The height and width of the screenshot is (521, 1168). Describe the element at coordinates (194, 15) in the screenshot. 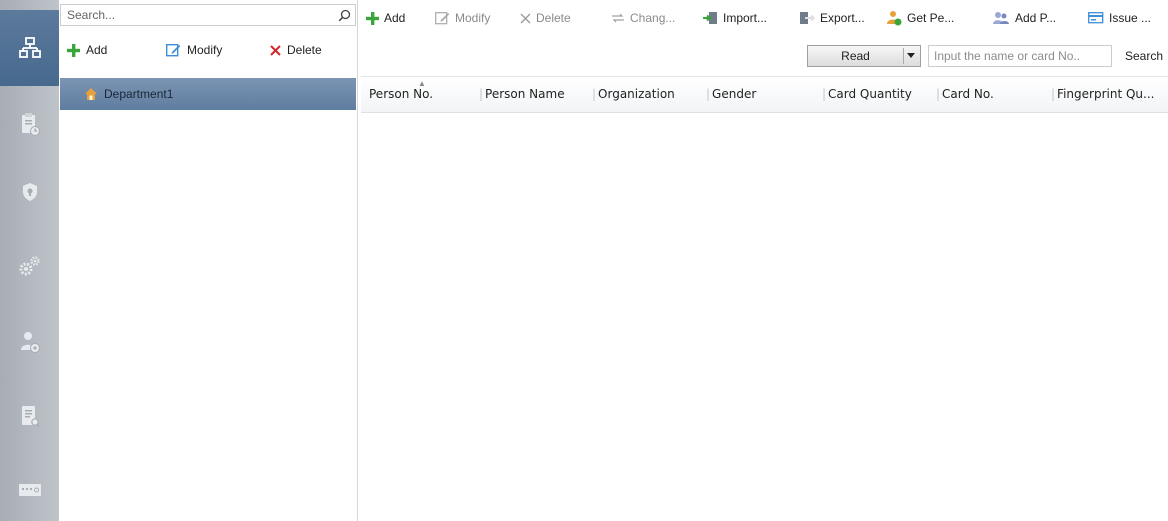

I see `organization-search-input` at that location.